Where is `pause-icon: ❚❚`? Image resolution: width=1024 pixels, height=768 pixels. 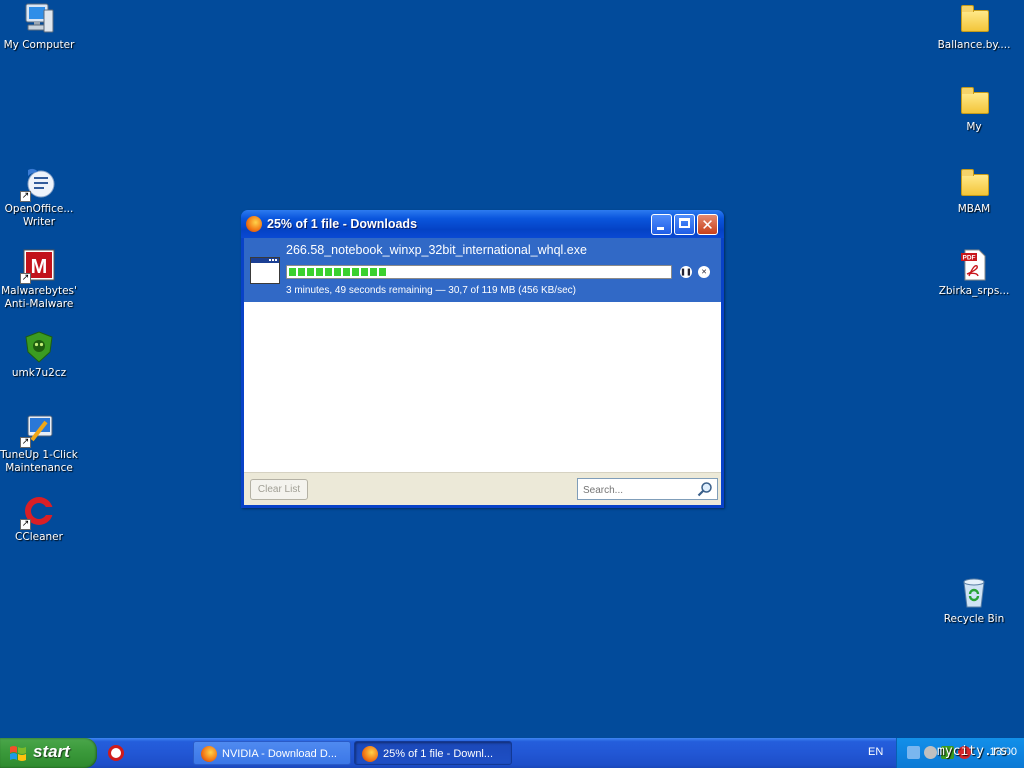 pause-icon: ❚❚ is located at coordinates (686, 272).